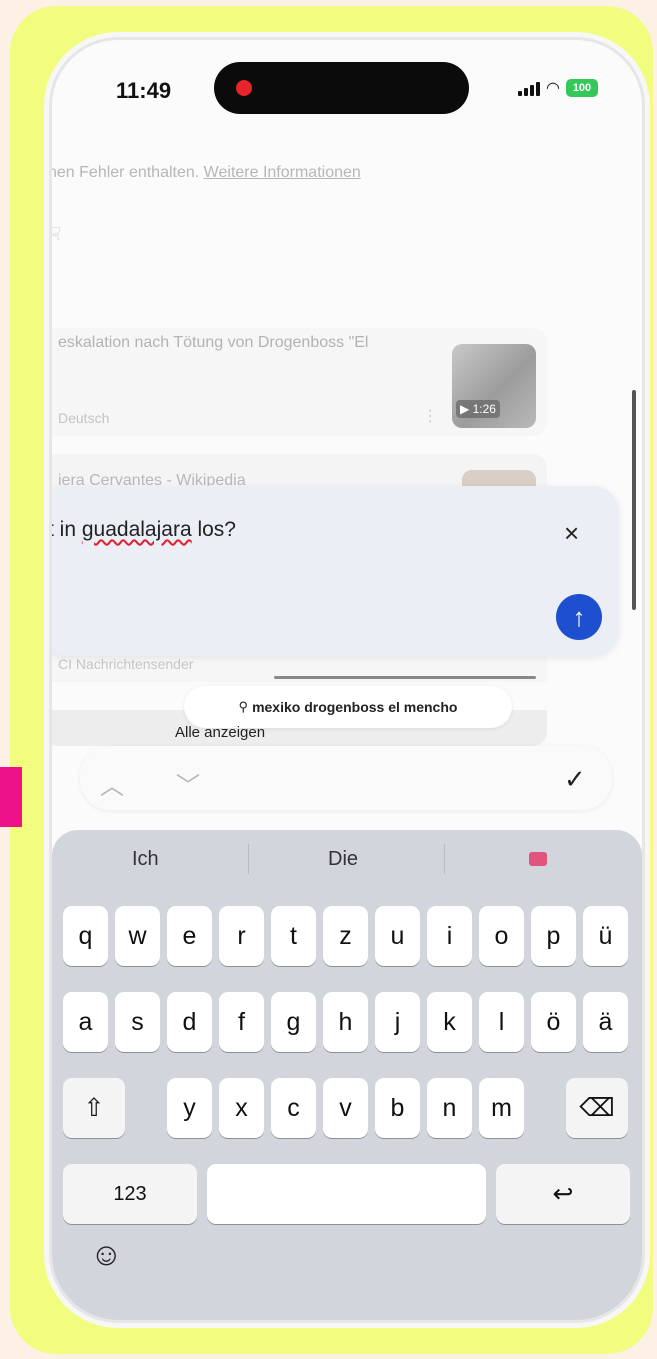  What do you see at coordinates (571, 533) in the screenshot?
I see `close-icon: ×` at bounding box center [571, 533].